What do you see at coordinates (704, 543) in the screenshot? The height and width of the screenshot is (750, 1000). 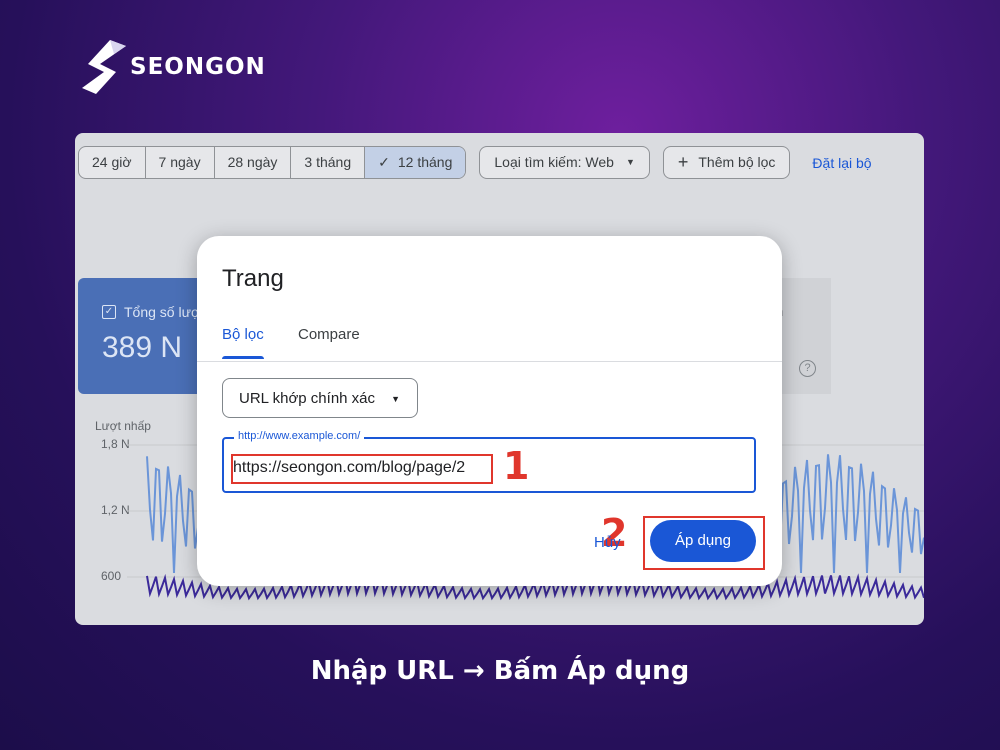 I see `apply-highlight-box` at bounding box center [704, 543].